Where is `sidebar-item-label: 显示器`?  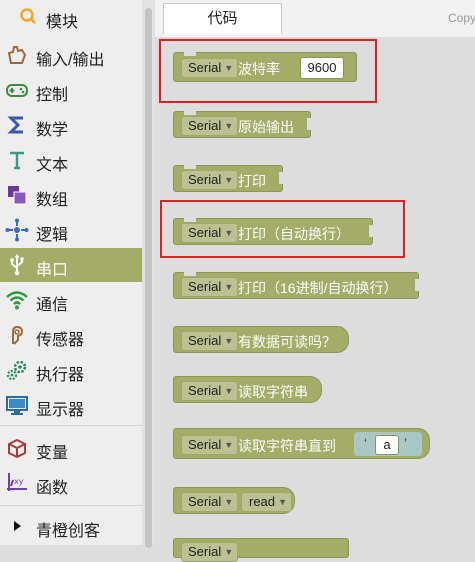 sidebar-item-label: 显示器 is located at coordinates (60, 410).